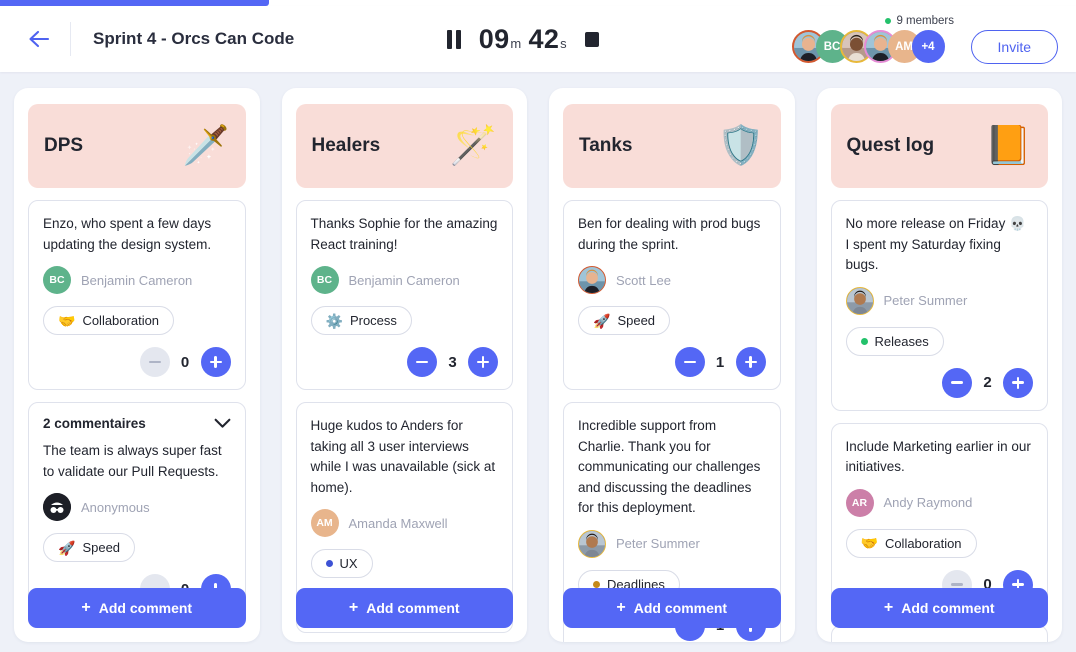  What do you see at coordinates (404, 362) in the screenshot?
I see `vote-counter: 3` at bounding box center [404, 362].